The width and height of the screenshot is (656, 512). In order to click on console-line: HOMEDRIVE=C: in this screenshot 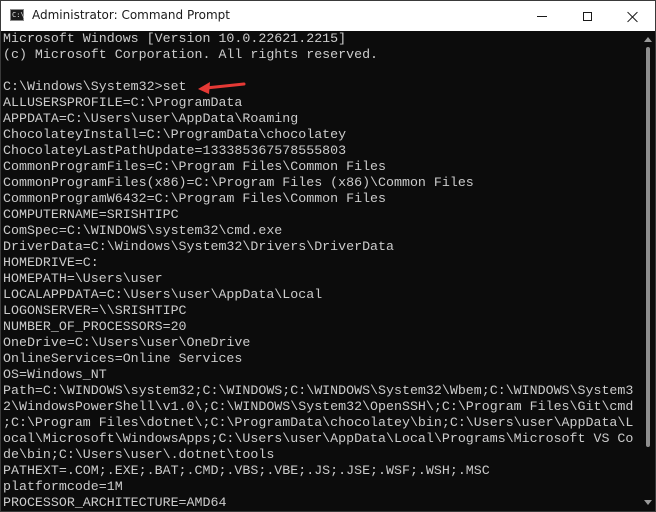, I will do `click(51, 262)`.